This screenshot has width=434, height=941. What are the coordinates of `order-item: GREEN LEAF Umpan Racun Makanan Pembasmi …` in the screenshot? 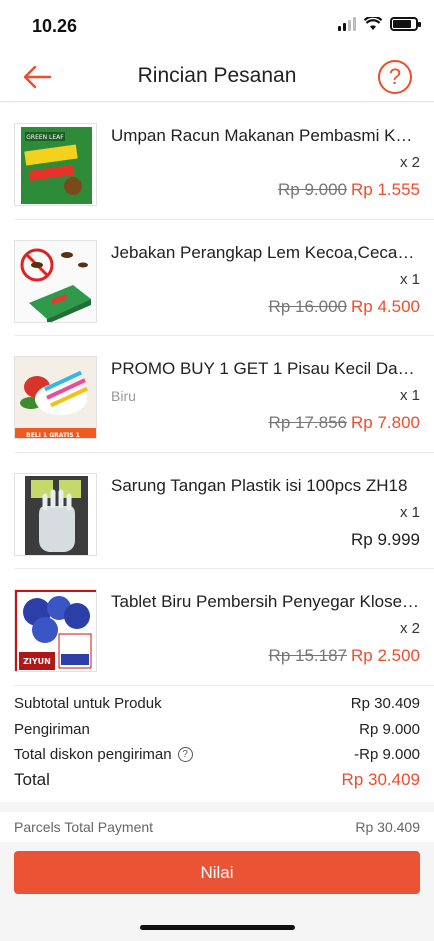 It's located at (224, 161).